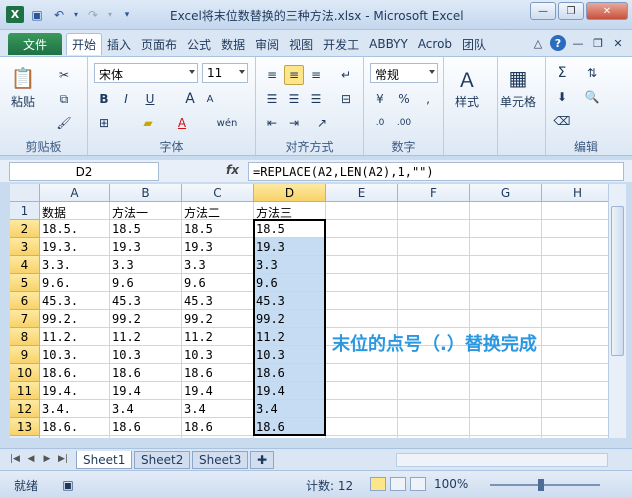  I want to click on clear-icon: ⌫, so click(562, 121).